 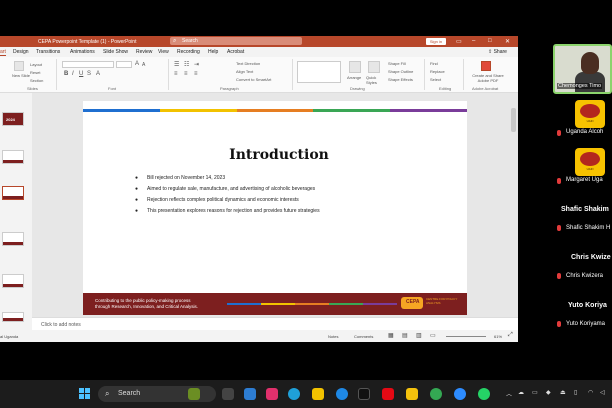 I want to click on reset-button: Reset, so click(x=35, y=72).